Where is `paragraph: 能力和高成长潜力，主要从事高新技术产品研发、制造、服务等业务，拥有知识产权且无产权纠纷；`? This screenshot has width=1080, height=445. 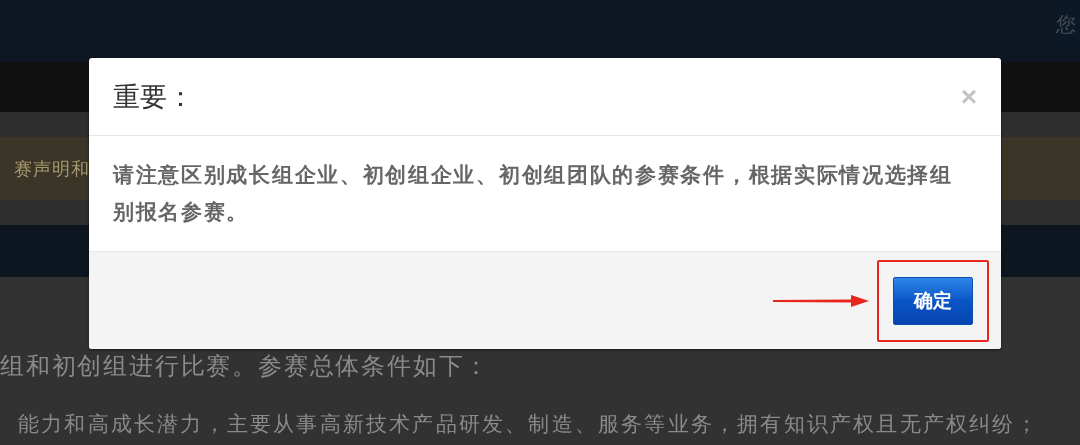 paragraph: 能力和高成长潜力，主要从事高新技术产品研发、制造、服务等业务，拥有知识产权且无产权纠纷； is located at coordinates (529, 424).